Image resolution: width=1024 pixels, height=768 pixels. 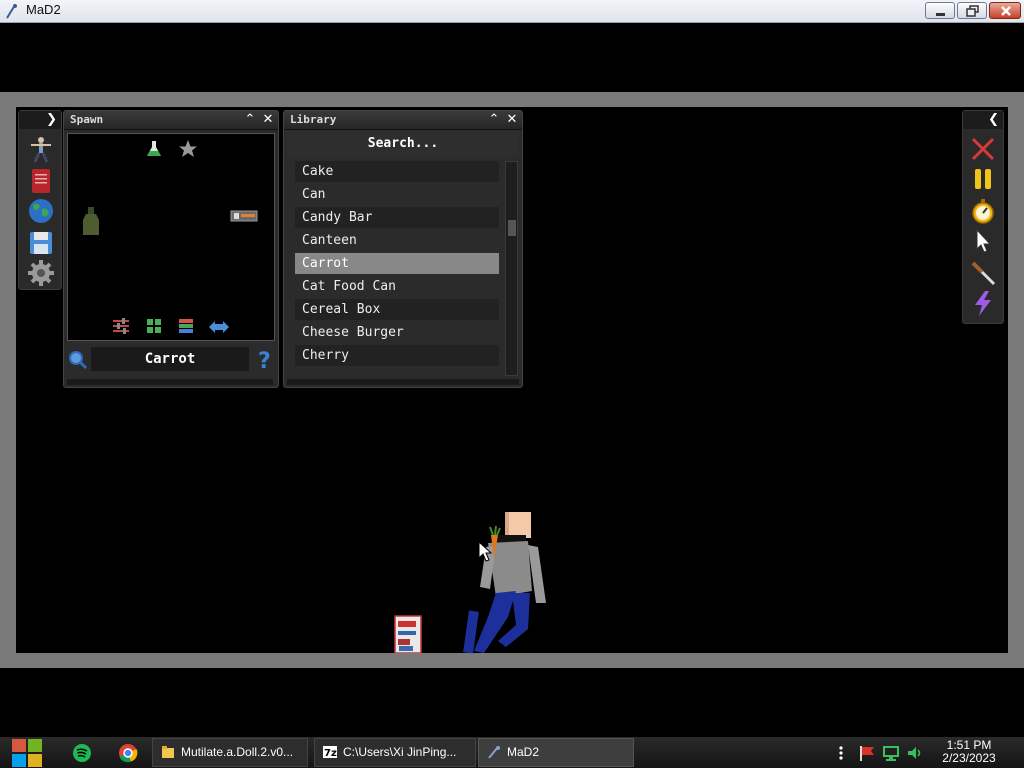 I want to click on close-window-button, so click(x=1005, y=10).